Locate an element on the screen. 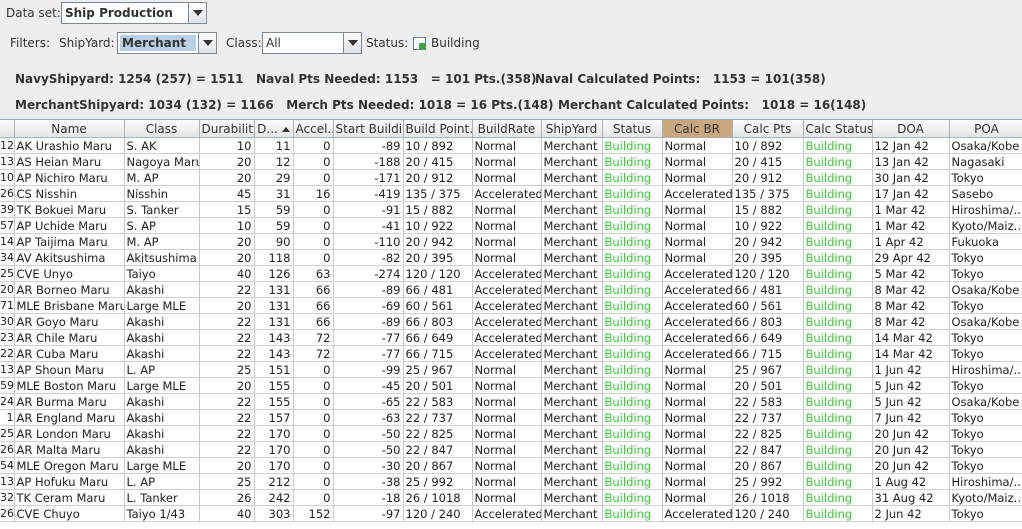  column-header-shipyard: ShipYard is located at coordinates (572, 129).